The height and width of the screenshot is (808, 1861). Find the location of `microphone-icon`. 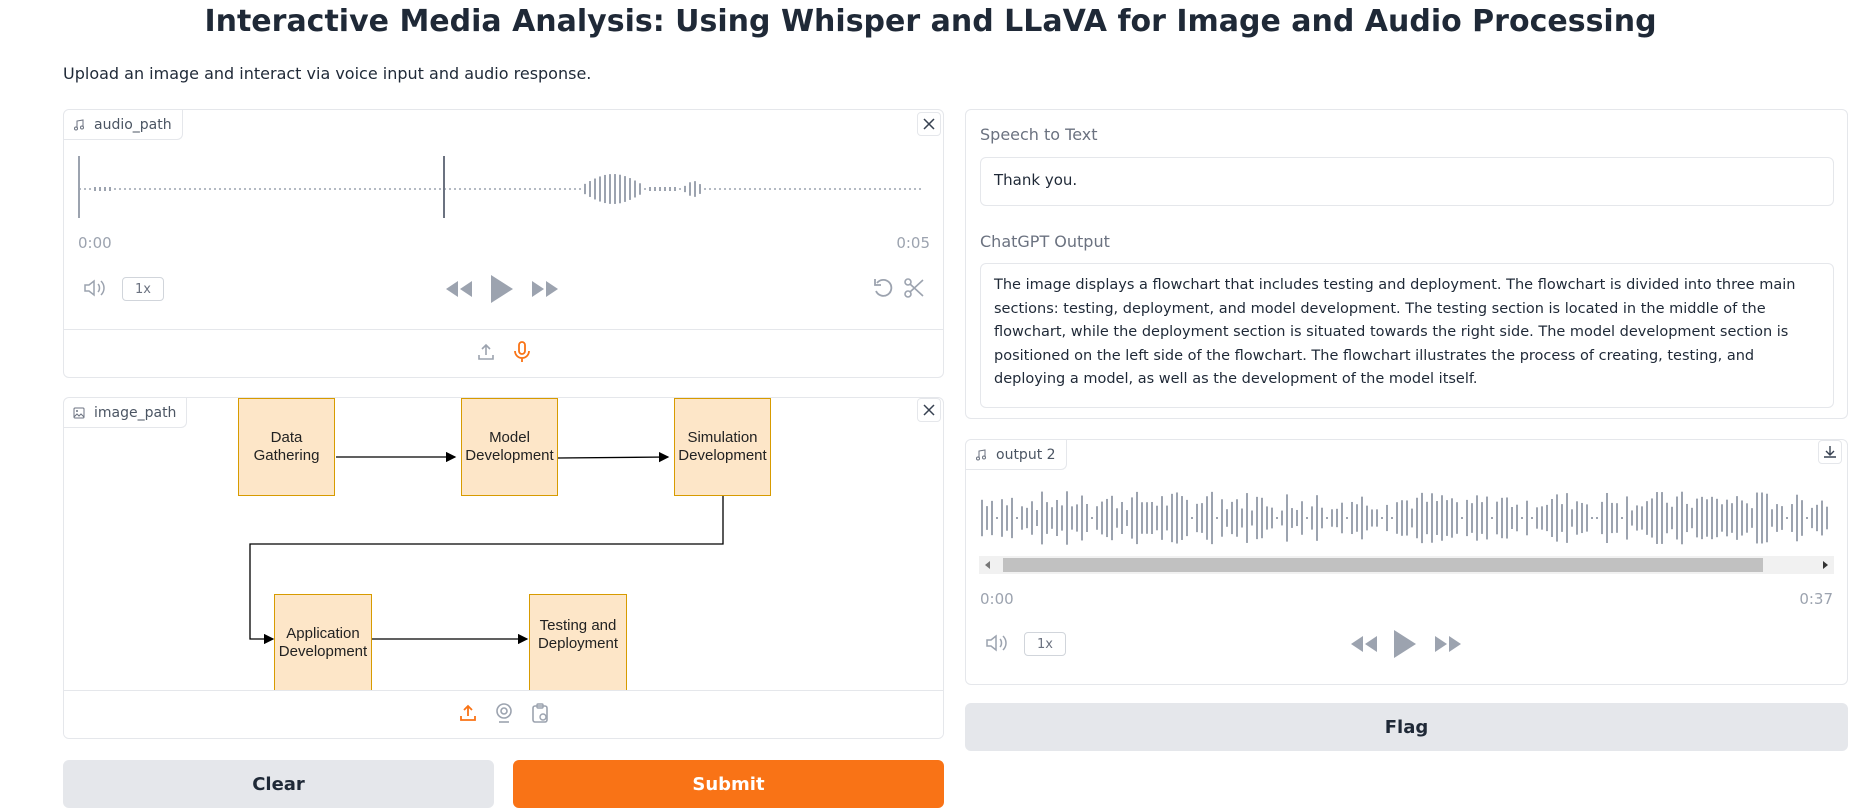

microphone-icon is located at coordinates (522, 354).